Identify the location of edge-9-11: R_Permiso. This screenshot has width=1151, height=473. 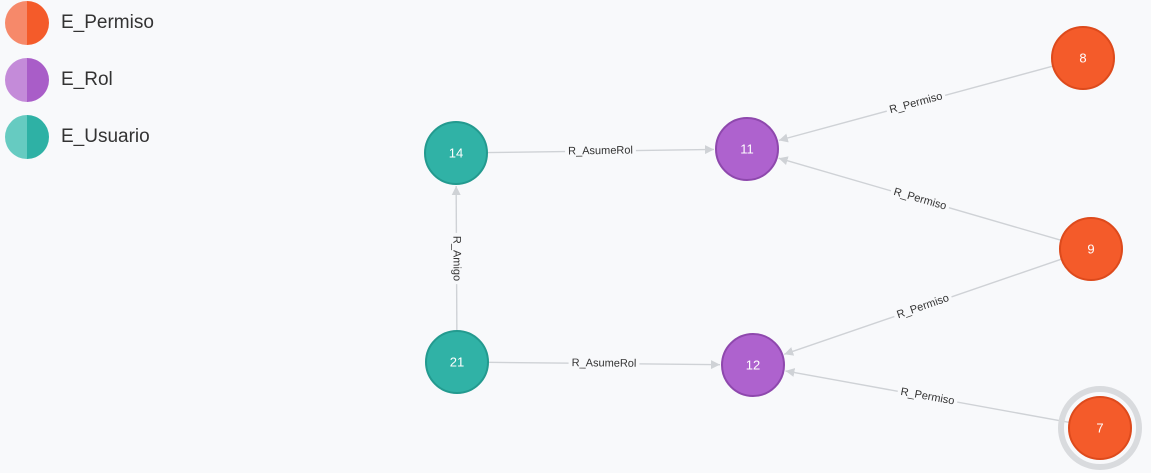
(920, 199).